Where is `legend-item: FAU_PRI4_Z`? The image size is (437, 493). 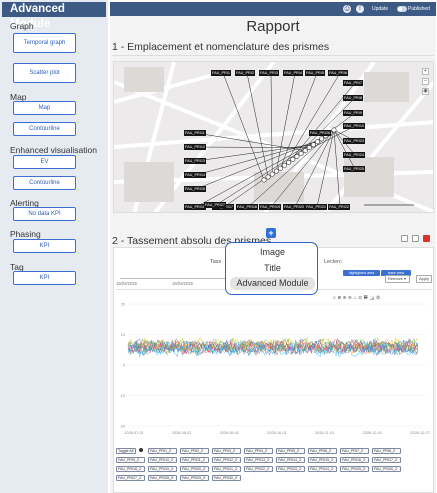 legend-item: FAU_PRI4_Z is located at coordinates (258, 451).